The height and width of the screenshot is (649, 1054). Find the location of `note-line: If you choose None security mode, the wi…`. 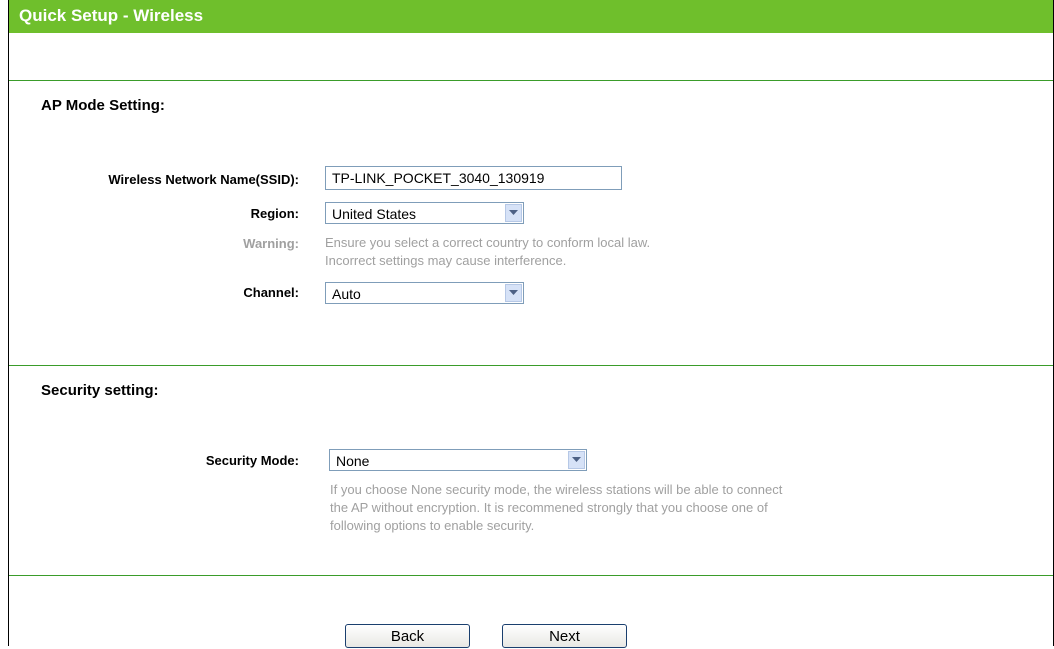

note-line: If you choose None security mode, the wi… is located at coordinates (556, 489).